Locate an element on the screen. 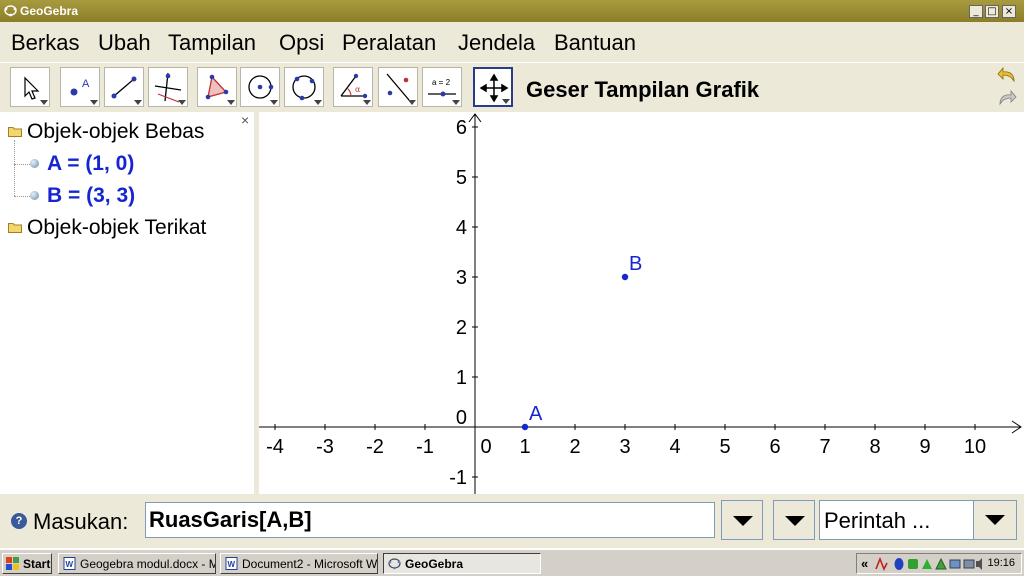 The image size is (1024, 576). y-tick-label: 4 is located at coordinates (461, 228).